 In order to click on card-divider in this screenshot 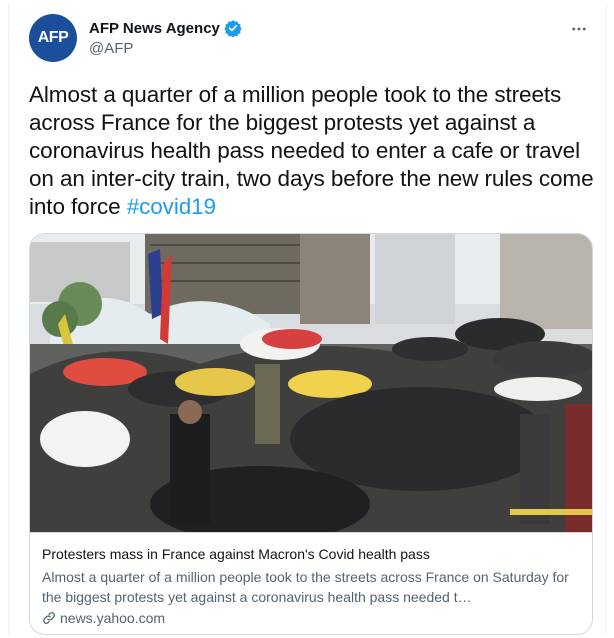, I will do `click(311, 532)`.